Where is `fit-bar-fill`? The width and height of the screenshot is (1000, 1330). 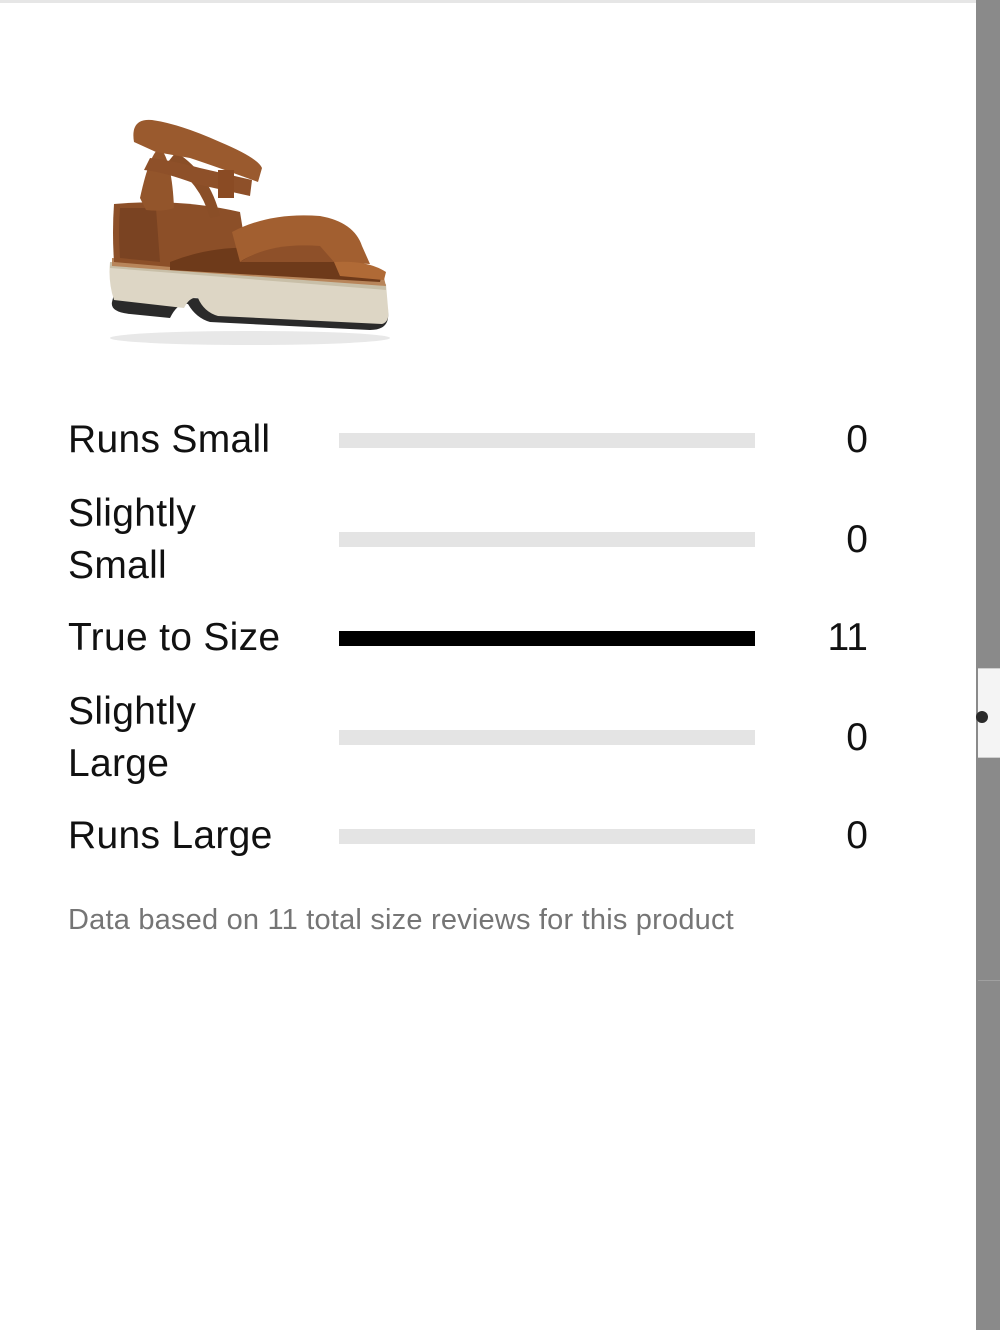 fit-bar-fill is located at coordinates (547, 638).